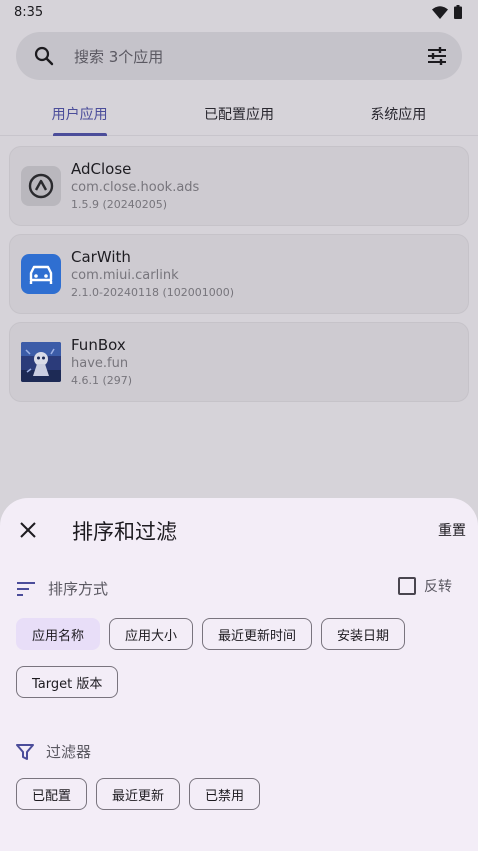 The image size is (478, 851). I want to click on filter-chip-disabled: 已禁用, so click(225, 794).